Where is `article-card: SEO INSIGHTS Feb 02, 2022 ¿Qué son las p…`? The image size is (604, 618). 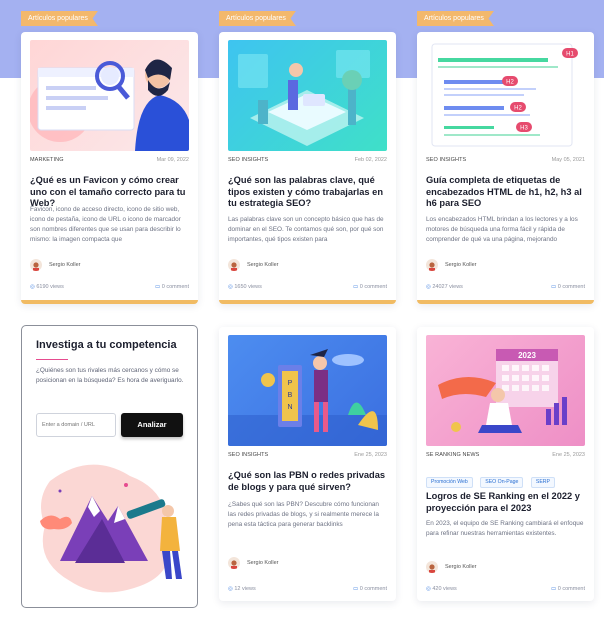 article-card: SEO INSIGHTS Feb 02, 2022 ¿Qué son las p… is located at coordinates (307, 168).